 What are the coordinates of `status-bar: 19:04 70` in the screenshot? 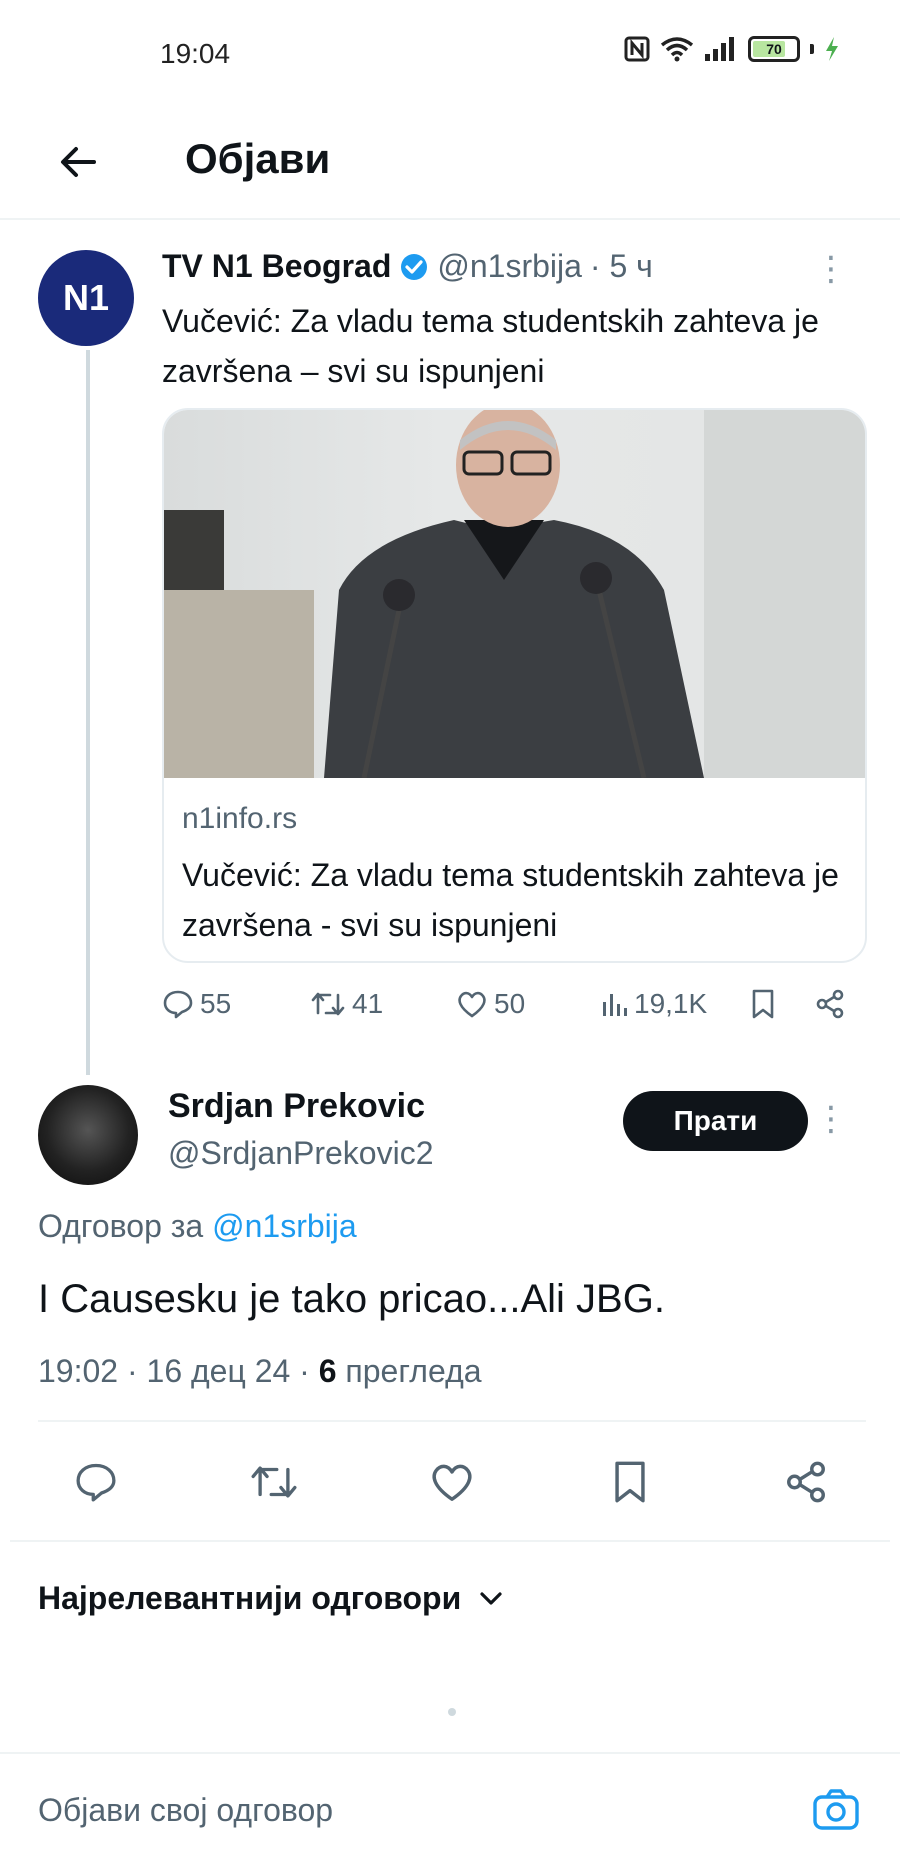 It's located at (450, 55).